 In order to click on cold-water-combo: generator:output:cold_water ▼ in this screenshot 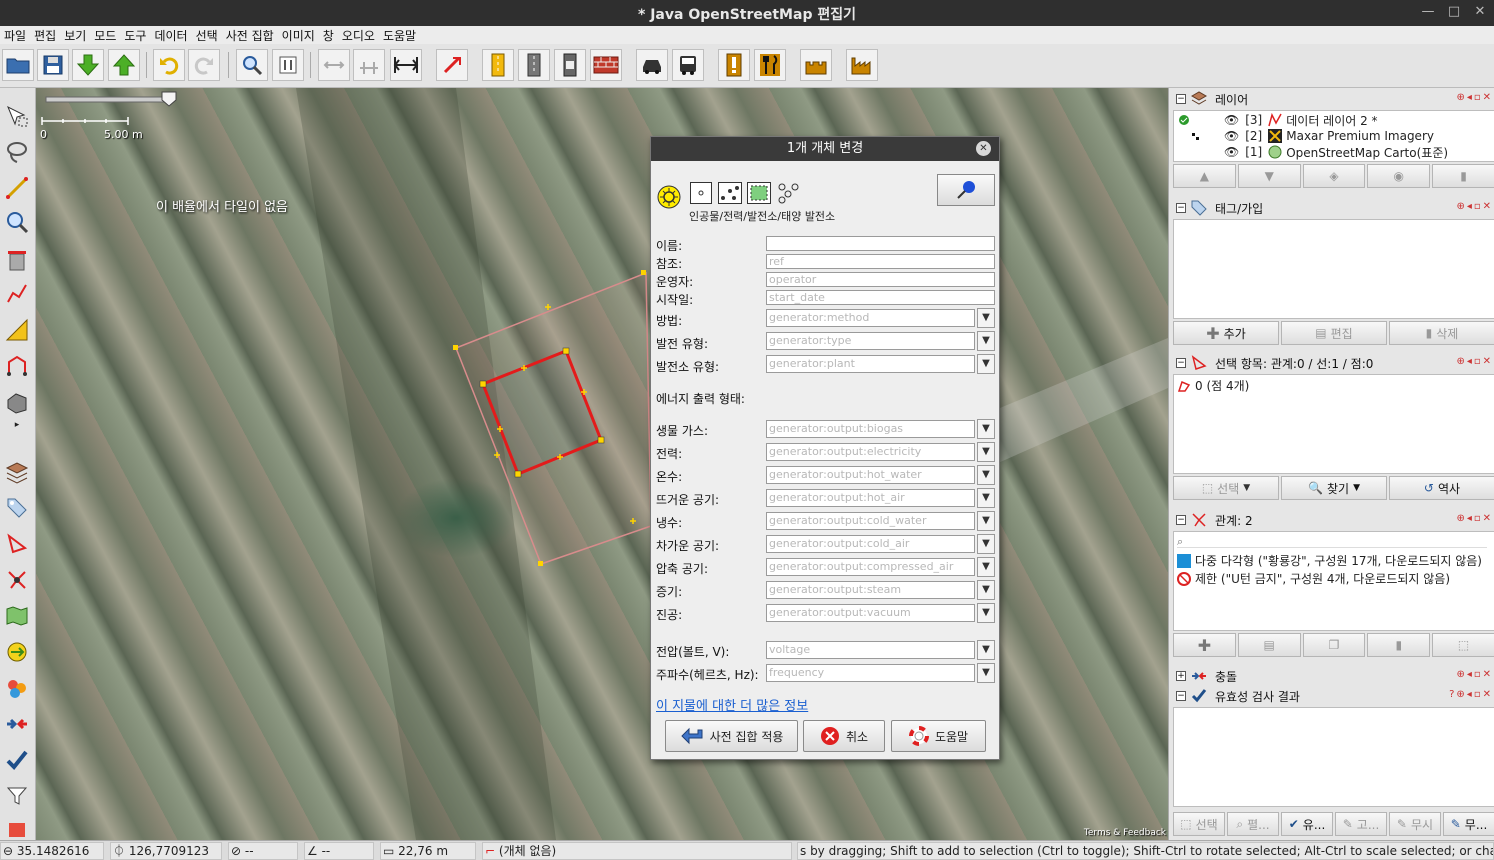, I will do `click(880, 520)`.